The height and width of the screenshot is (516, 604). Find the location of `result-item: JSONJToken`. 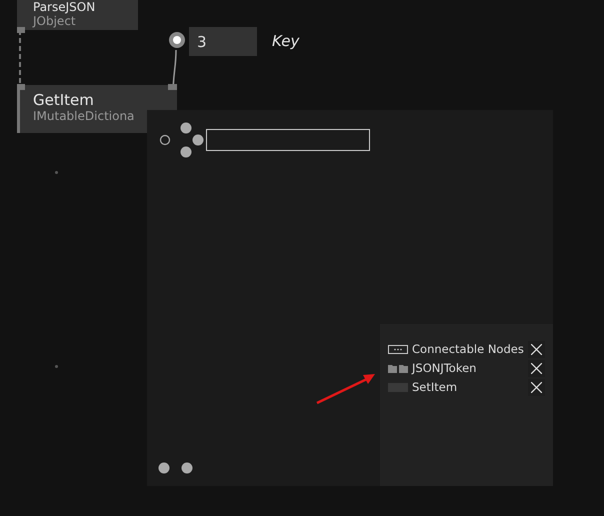

result-item: JSONJToken is located at coordinates (470, 368).